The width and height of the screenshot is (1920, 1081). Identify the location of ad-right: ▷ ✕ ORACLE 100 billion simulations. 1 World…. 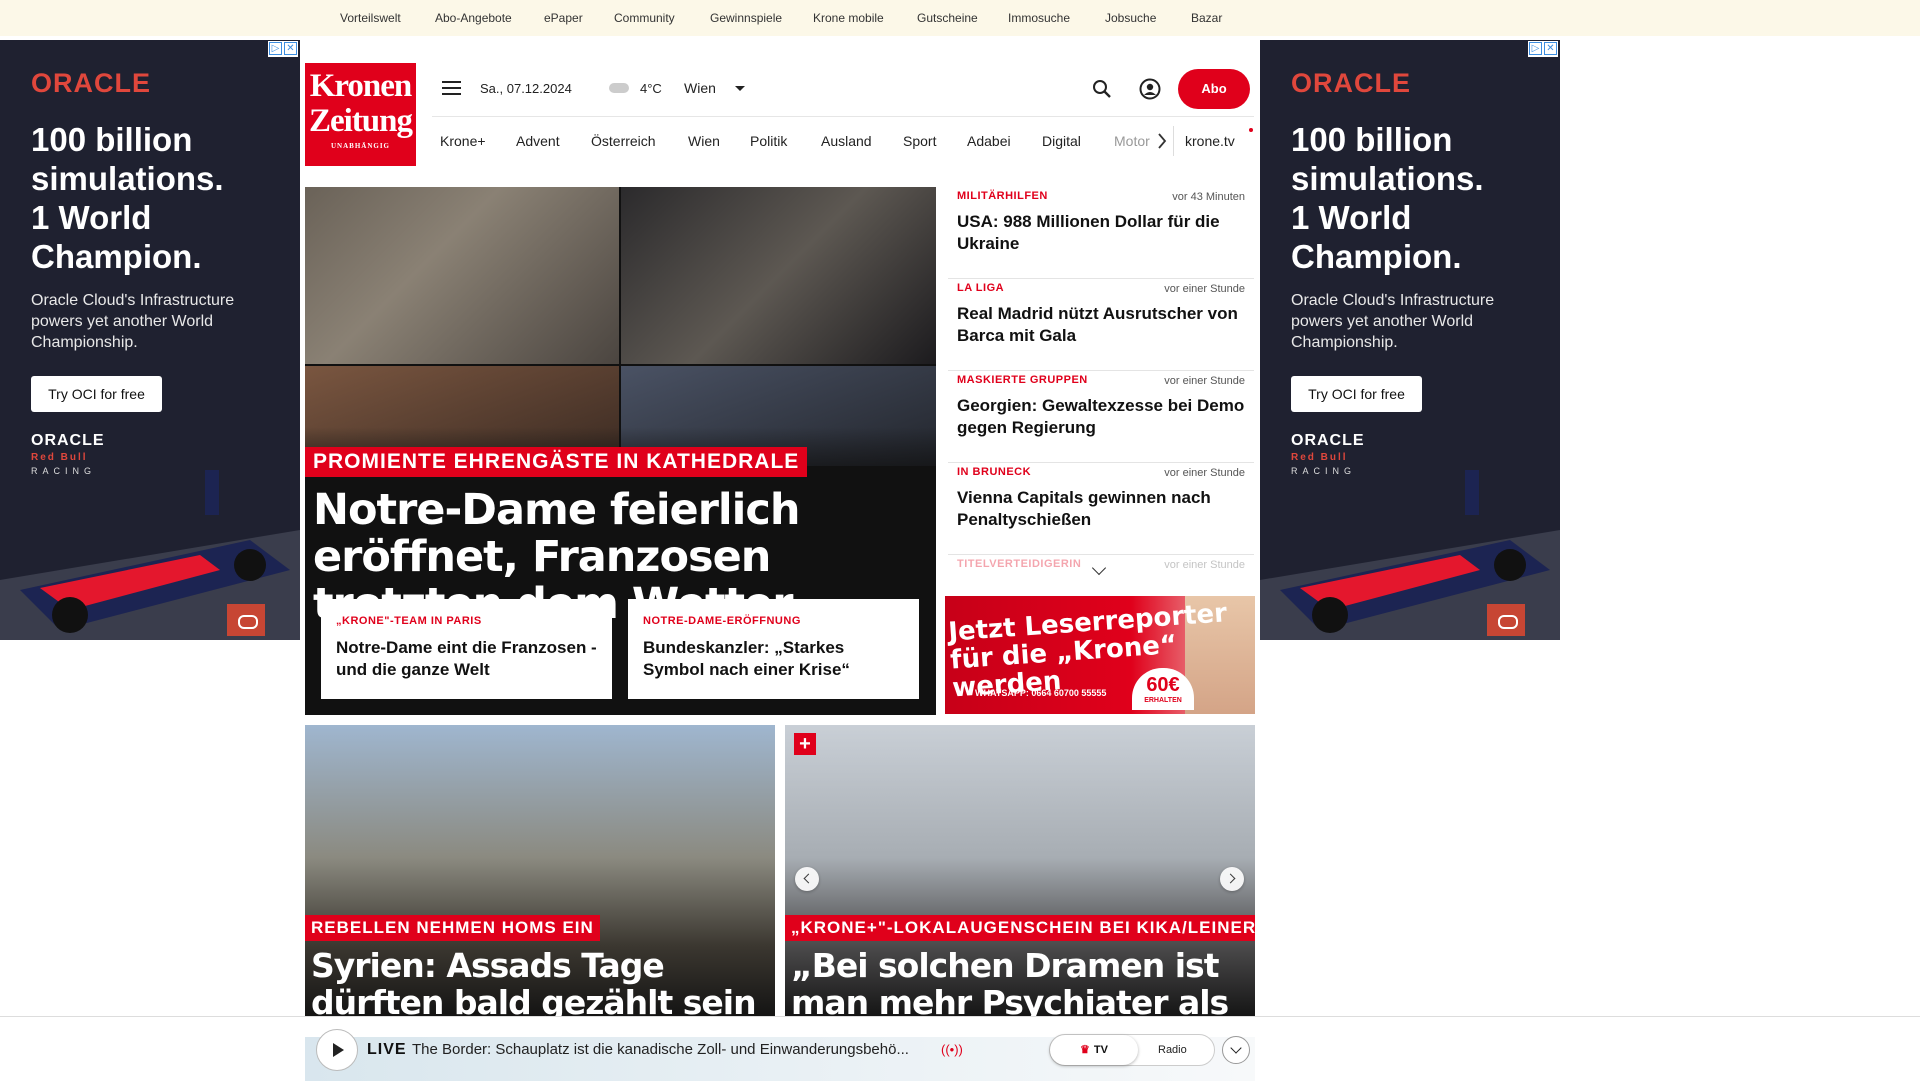
(1410, 340).